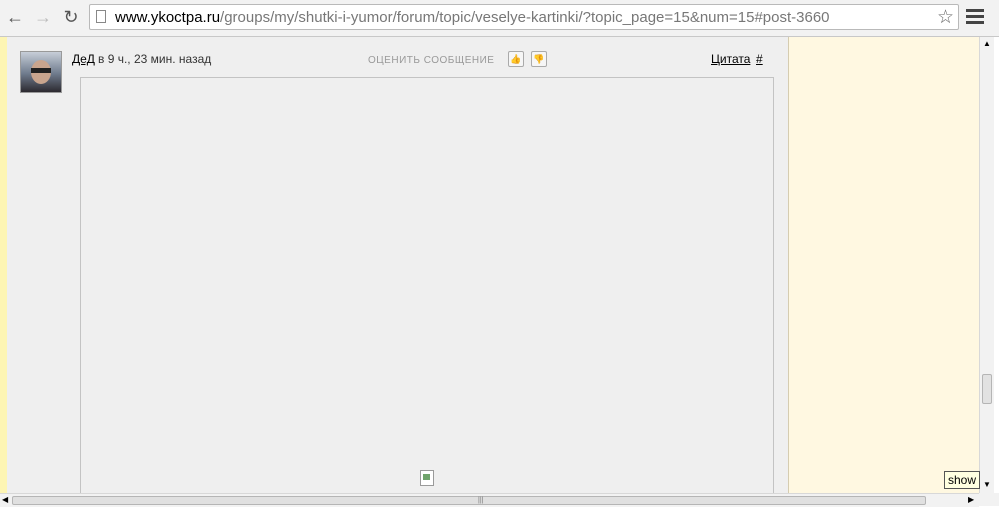 Image resolution: width=999 pixels, height=507 pixels. What do you see at coordinates (962, 480) in the screenshot?
I see `show-tooltip: show` at bounding box center [962, 480].